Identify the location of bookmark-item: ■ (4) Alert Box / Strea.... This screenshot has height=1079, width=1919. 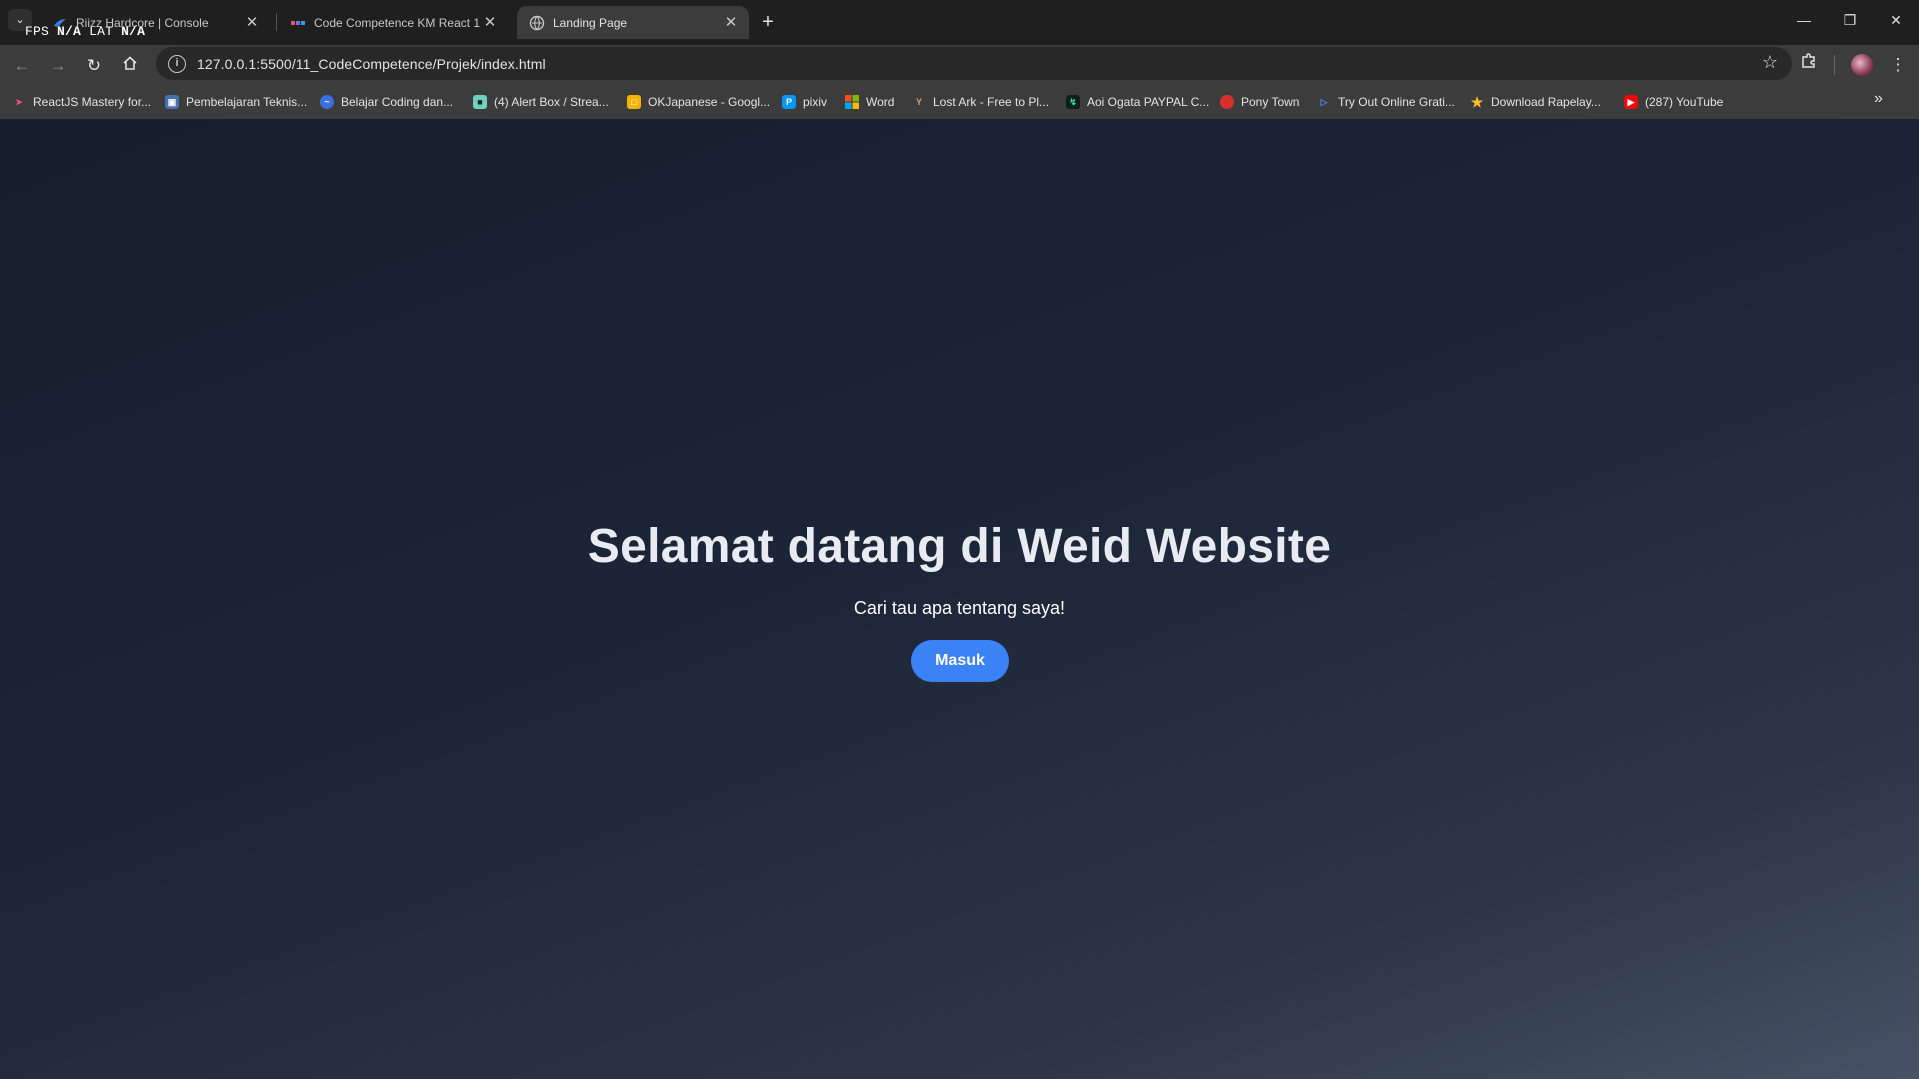
(541, 102).